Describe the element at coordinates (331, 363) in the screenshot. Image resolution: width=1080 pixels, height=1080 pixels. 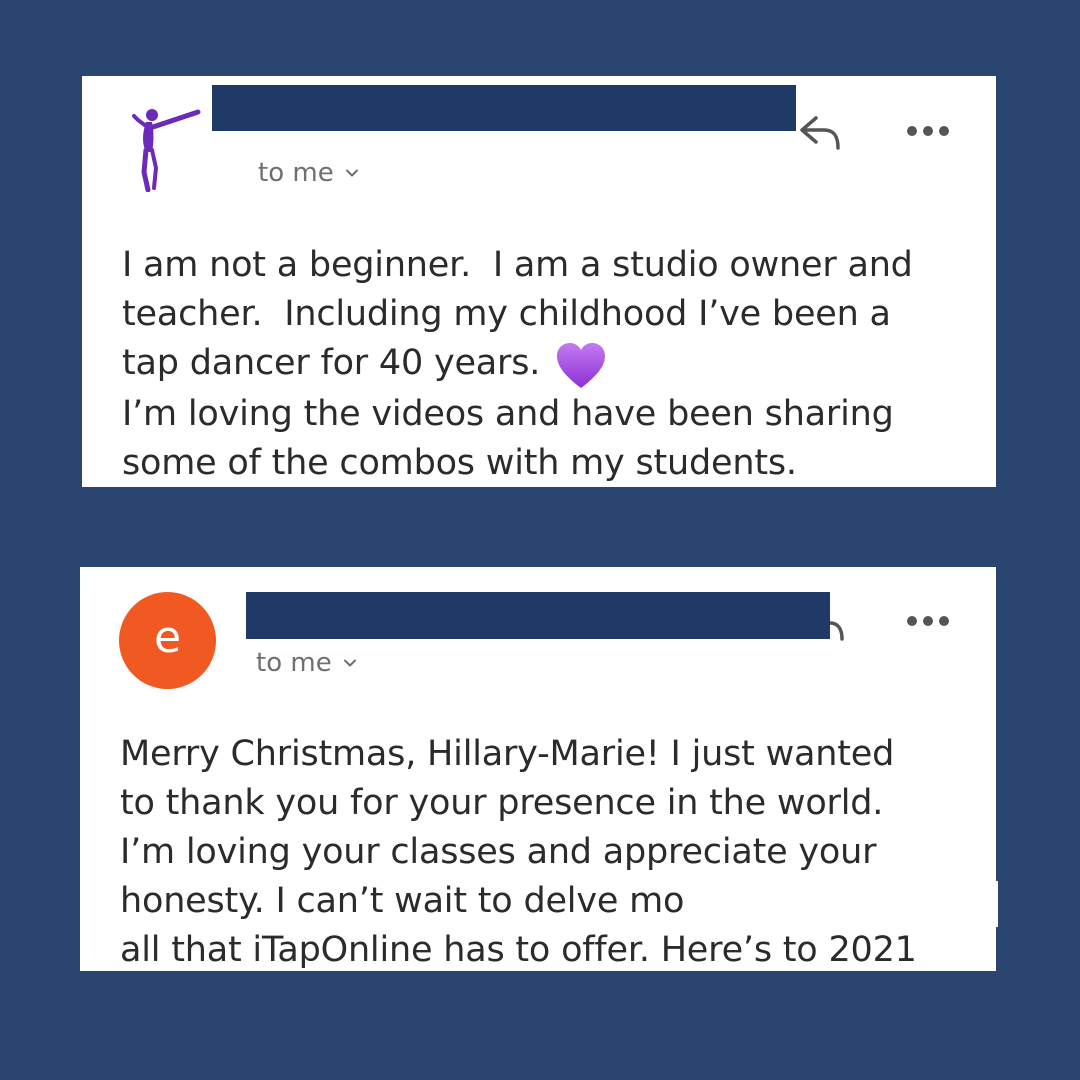
I see `body-line: tap dancer for 40 years.` at that location.